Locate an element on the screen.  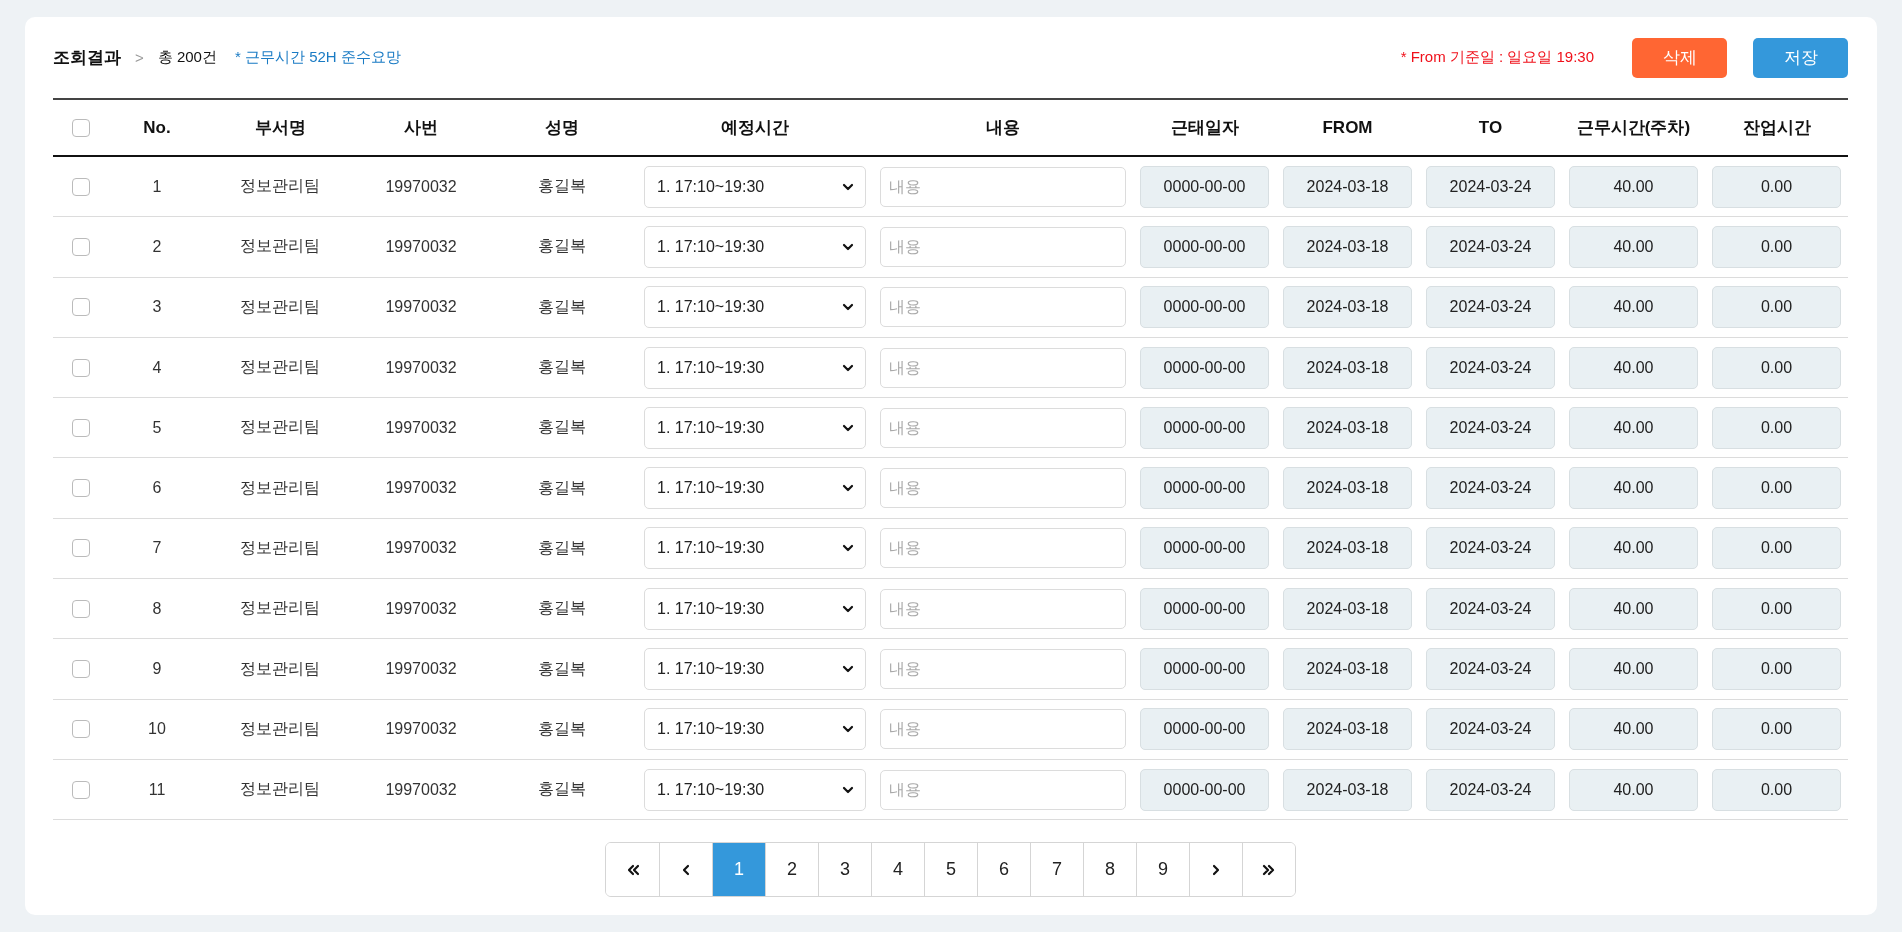
section-title: 조회결과 is located at coordinates (87, 58).